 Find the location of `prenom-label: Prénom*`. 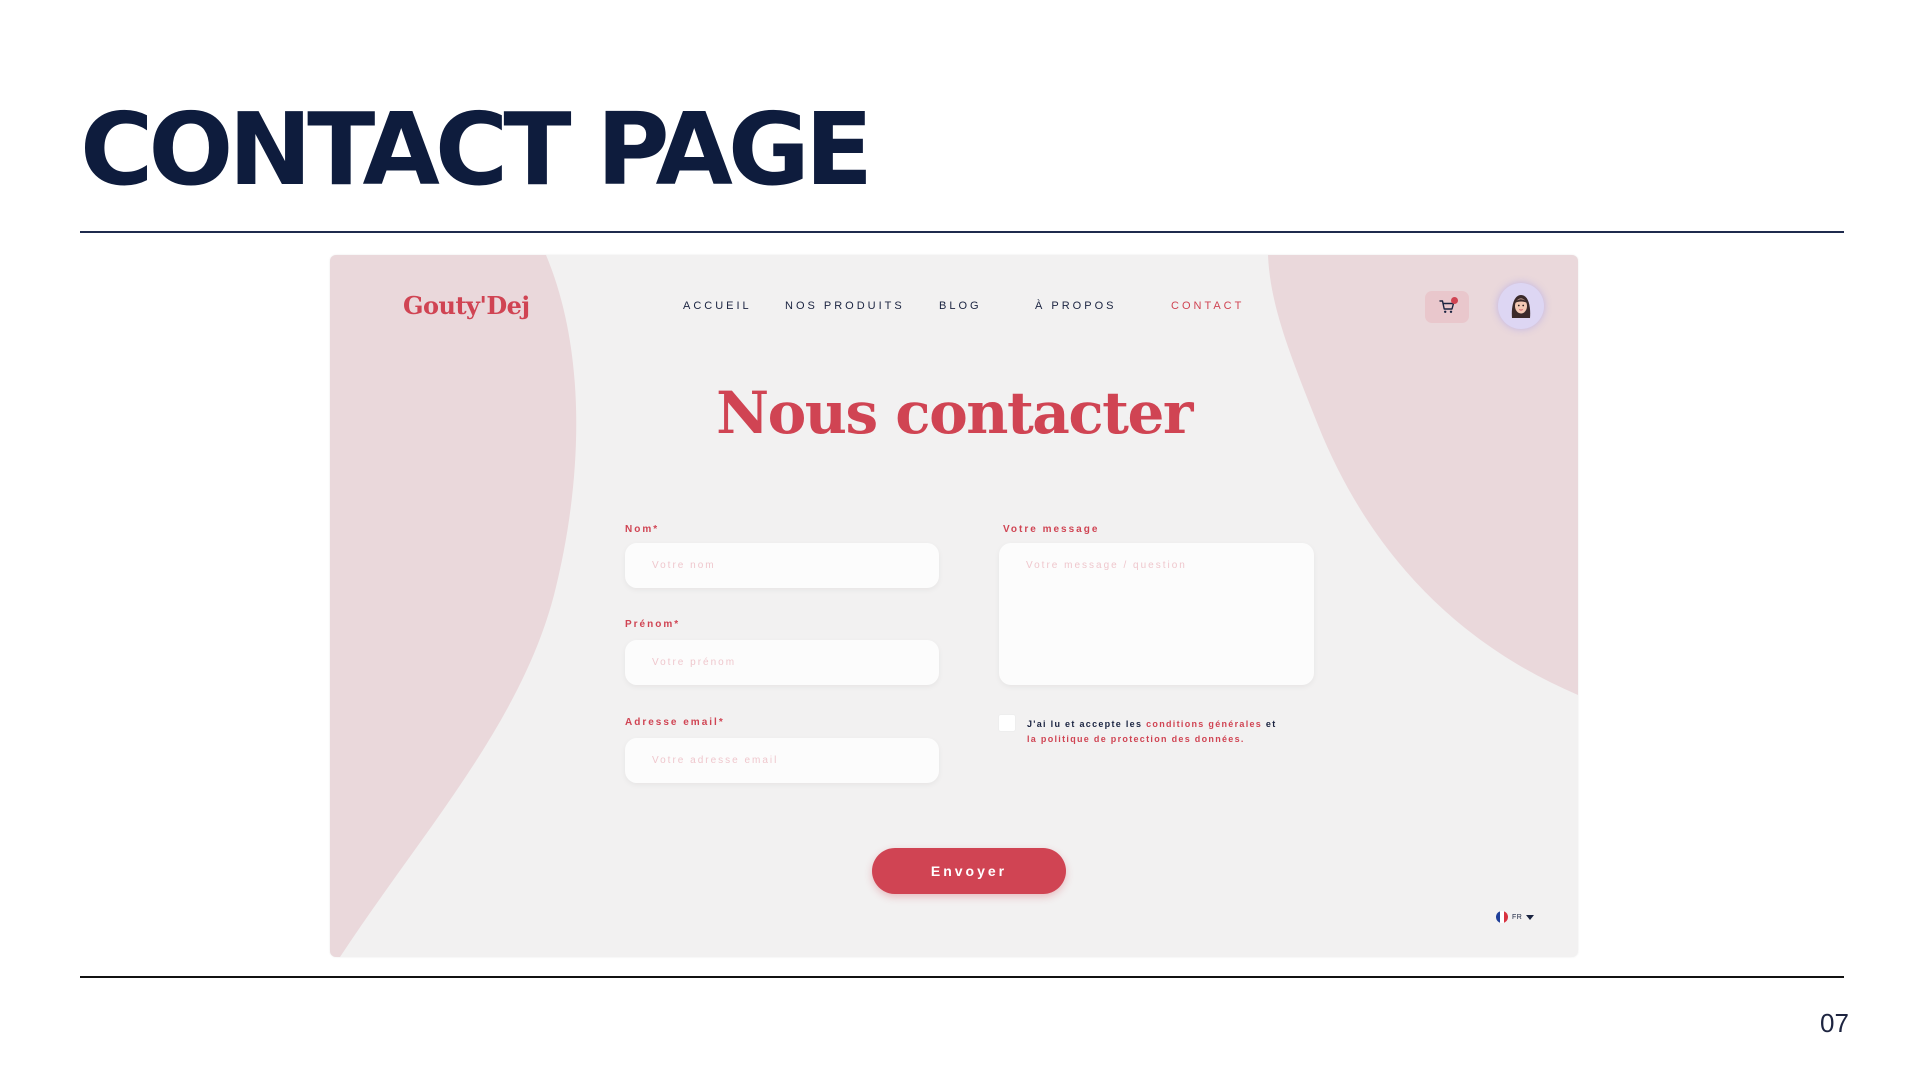

prenom-label: Prénom* is located at coordinates (653, 624).